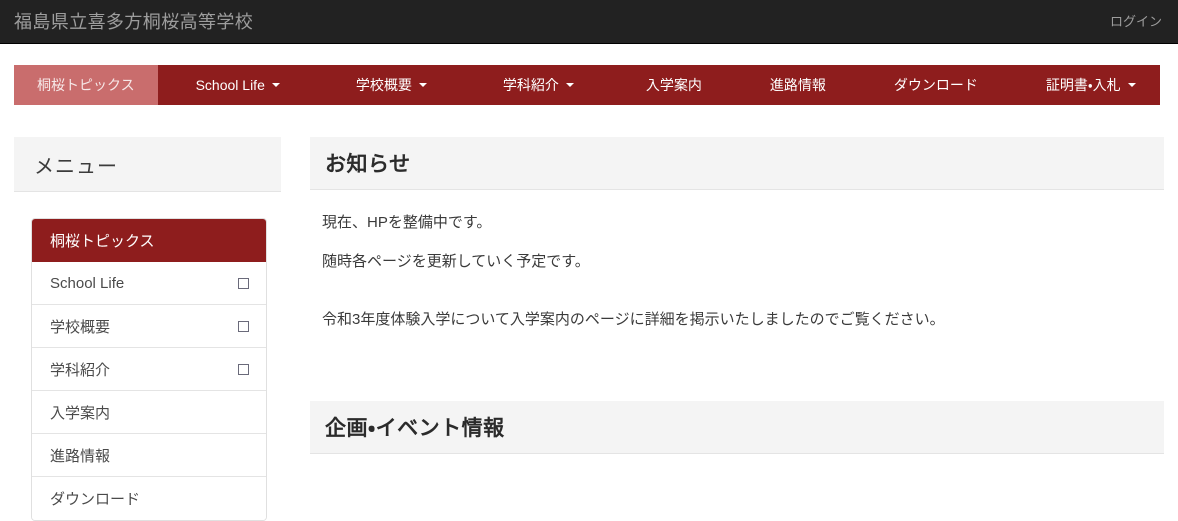 The height and width of the screenshot is (521, 1178). I want to click on nav-item-label: School Life, so click(230, 85).